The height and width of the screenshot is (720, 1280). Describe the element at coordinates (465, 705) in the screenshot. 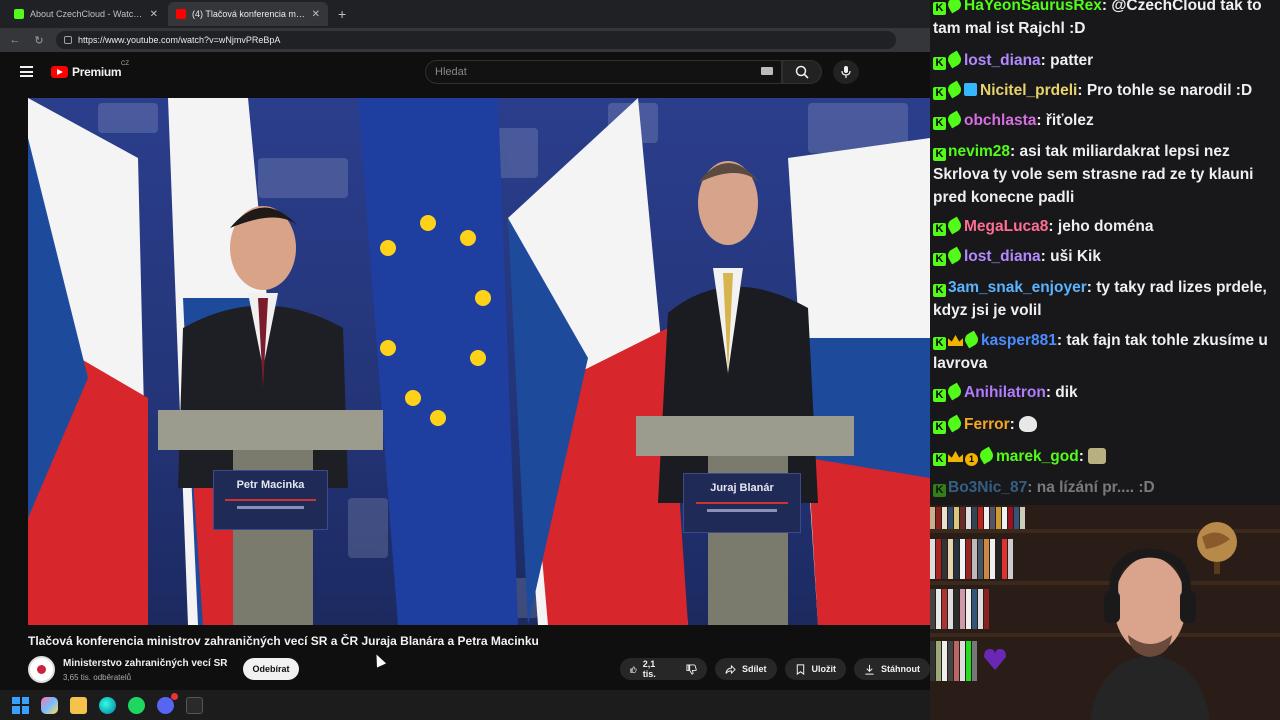

I see `taskbar` at that location.